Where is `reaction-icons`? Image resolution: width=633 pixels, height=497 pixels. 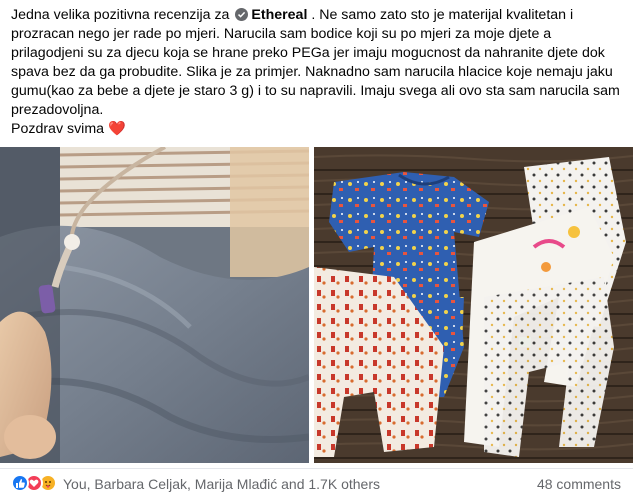
reaction-icons is located at coordinates (37, 483).